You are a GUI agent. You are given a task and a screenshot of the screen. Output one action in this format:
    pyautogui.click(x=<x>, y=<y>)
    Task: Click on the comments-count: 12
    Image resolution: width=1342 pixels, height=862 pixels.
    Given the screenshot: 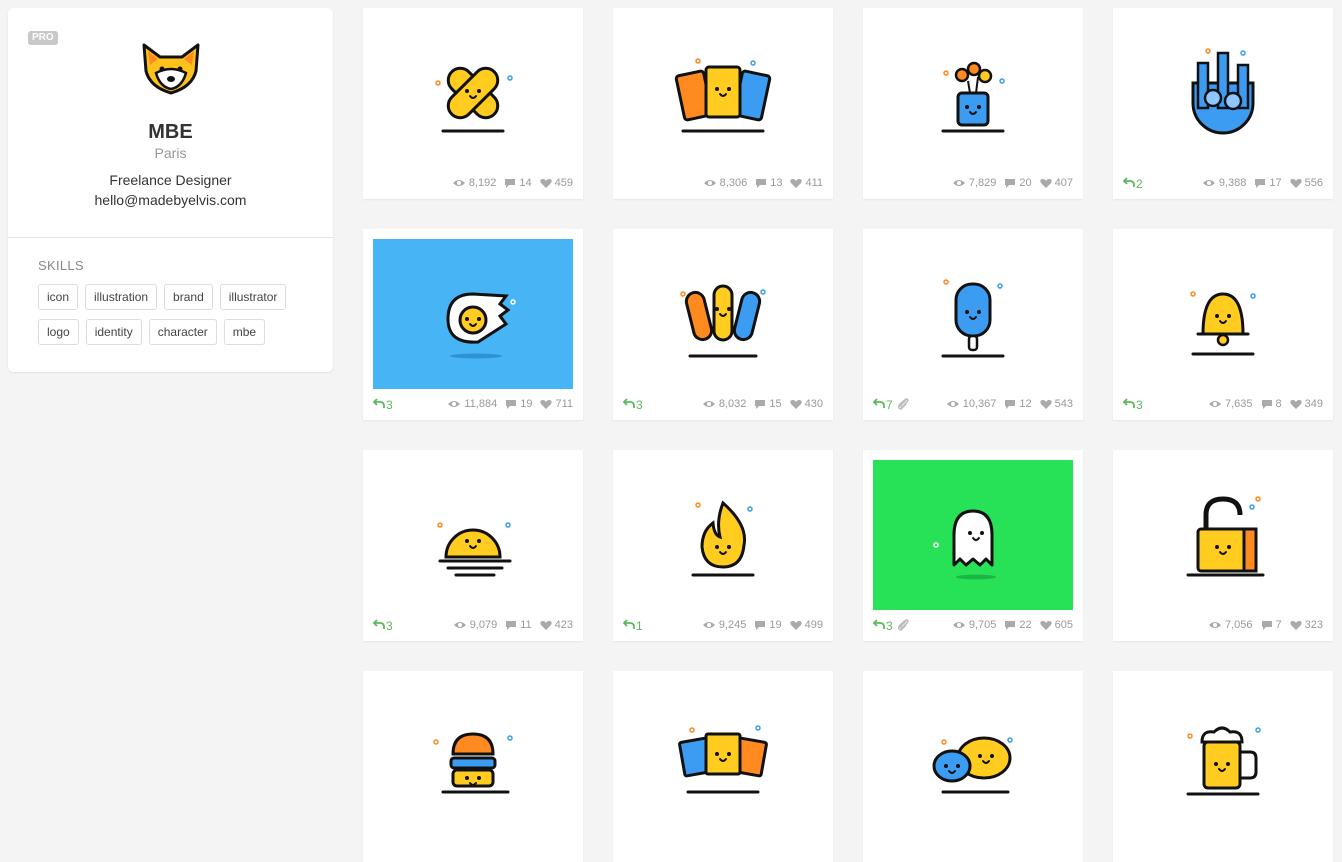 What is the action you would take?
    pyautogui.click(x=1025, y=404)
    